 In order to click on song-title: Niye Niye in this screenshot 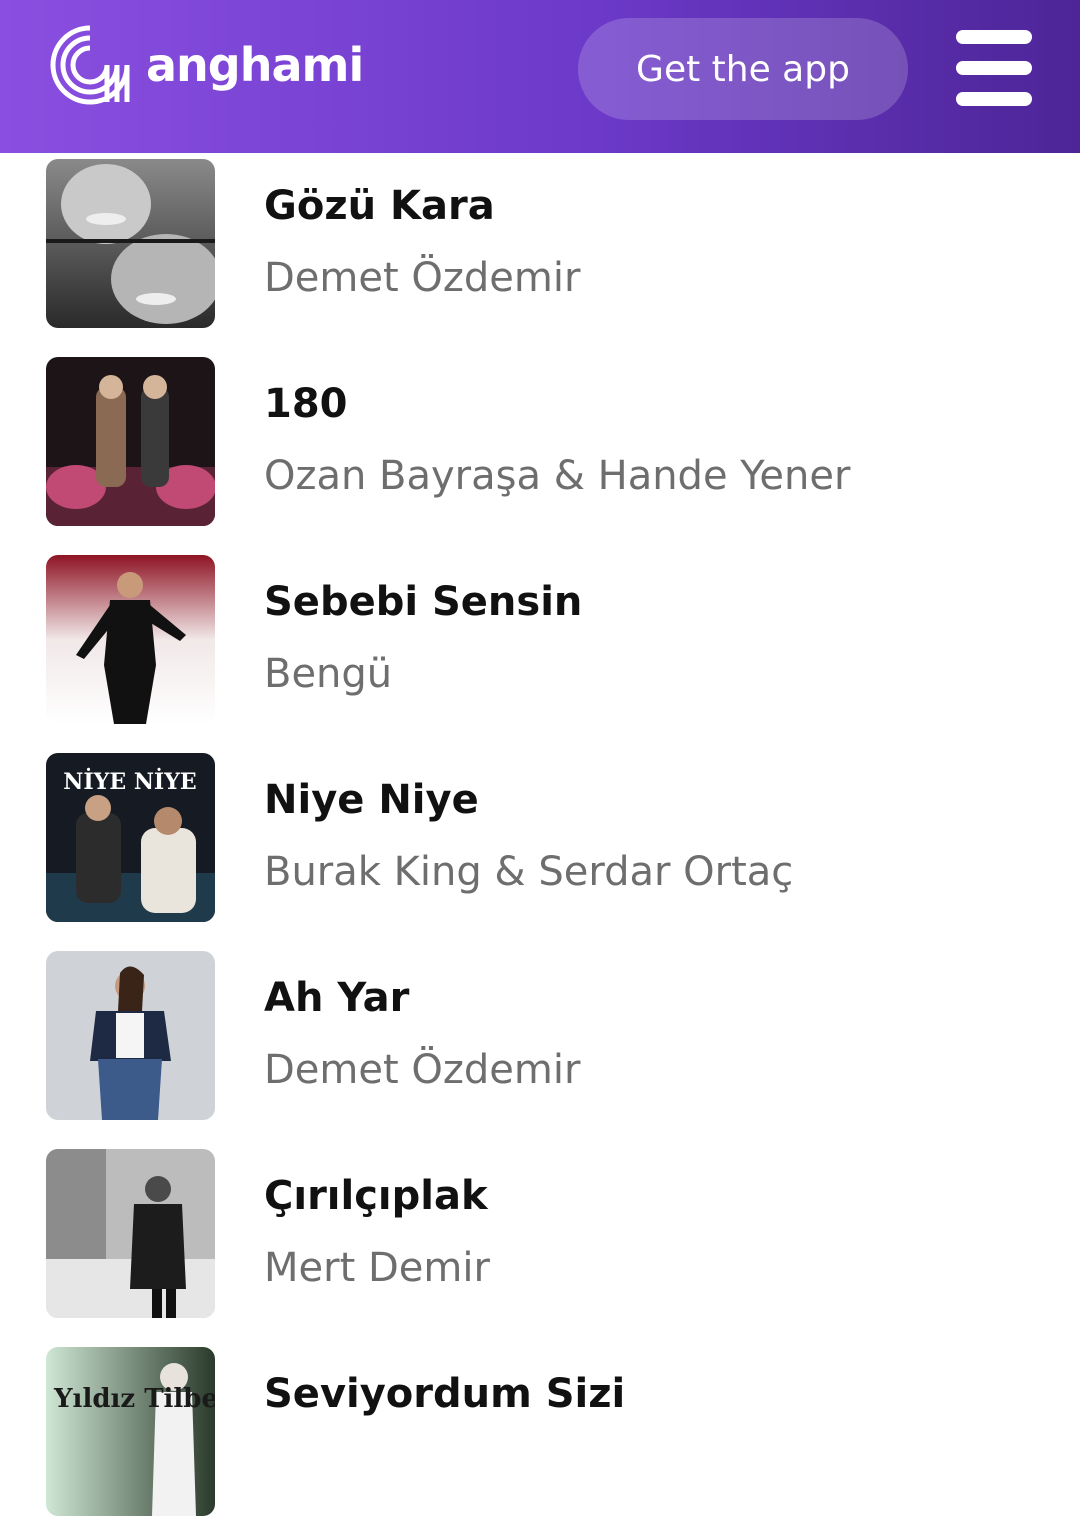, I will do `click(371, 800)`.